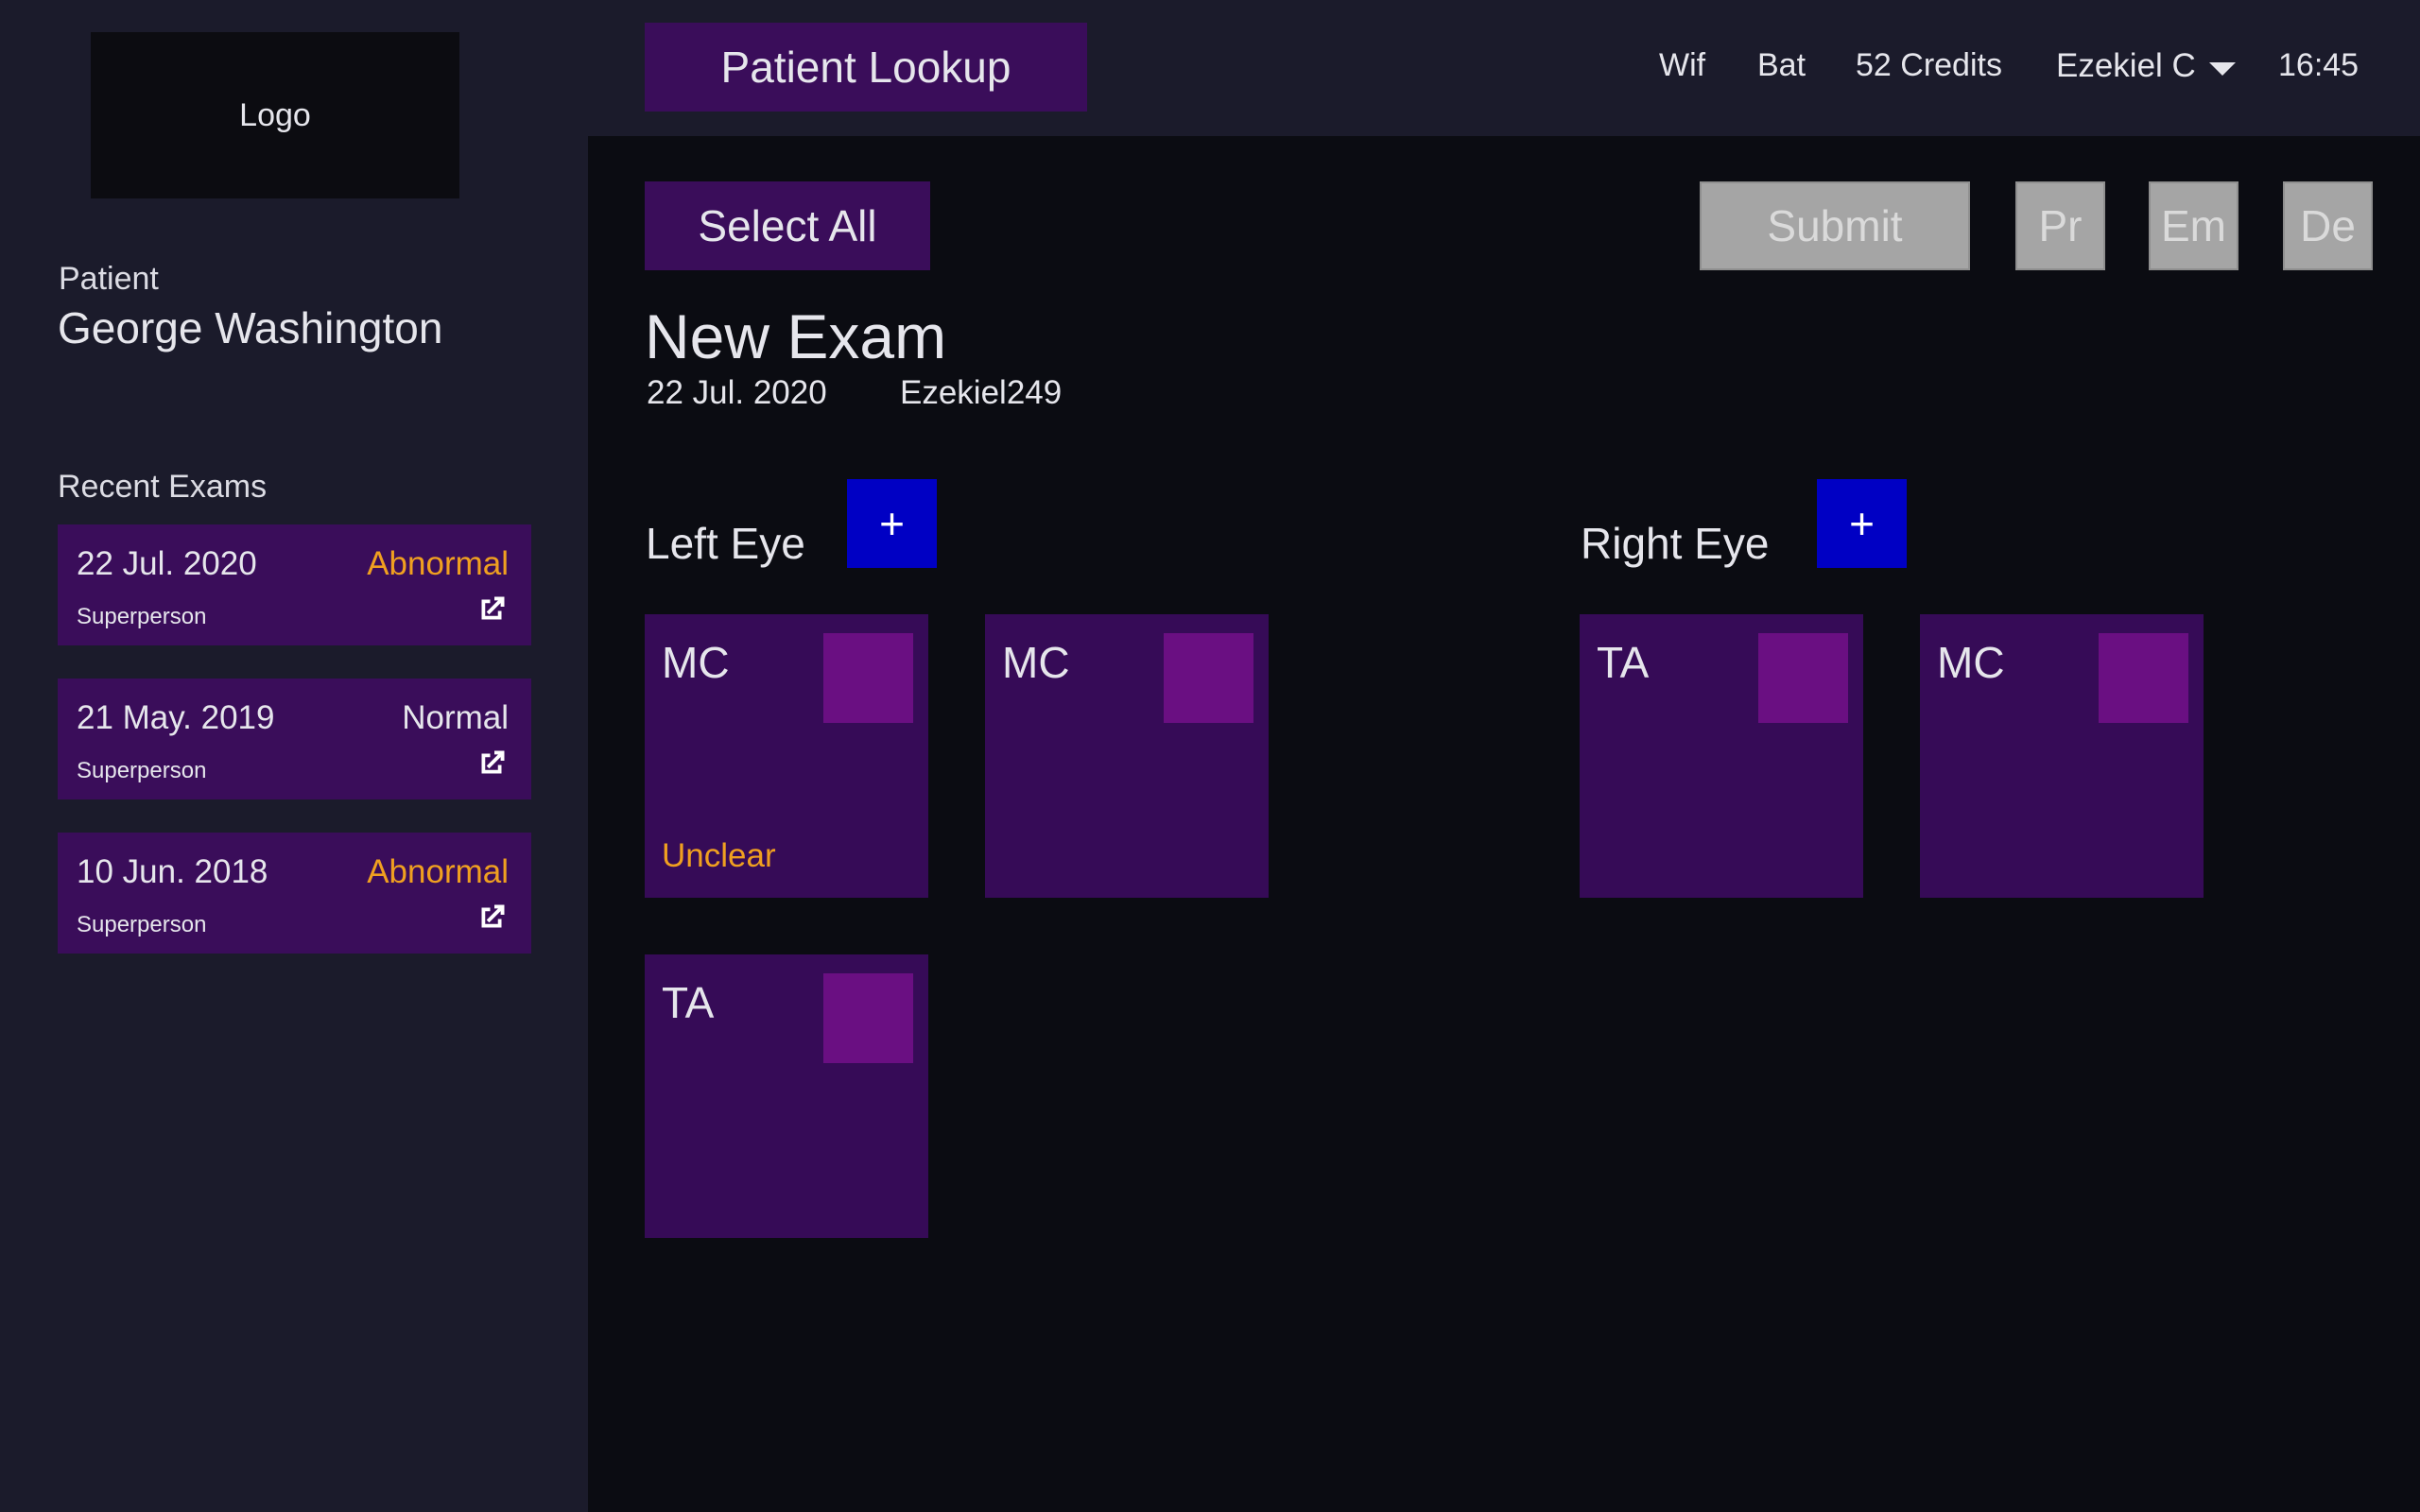  What do you see at coordinates (1862, 523) in the screenshot?
I see `add-right-eye-image-button: +` at bounding box center [1862, 523].